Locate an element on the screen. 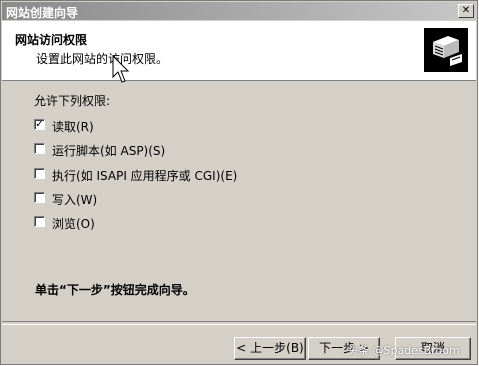  back-button: < 上一步(B) is located at coordinates (270, 348).